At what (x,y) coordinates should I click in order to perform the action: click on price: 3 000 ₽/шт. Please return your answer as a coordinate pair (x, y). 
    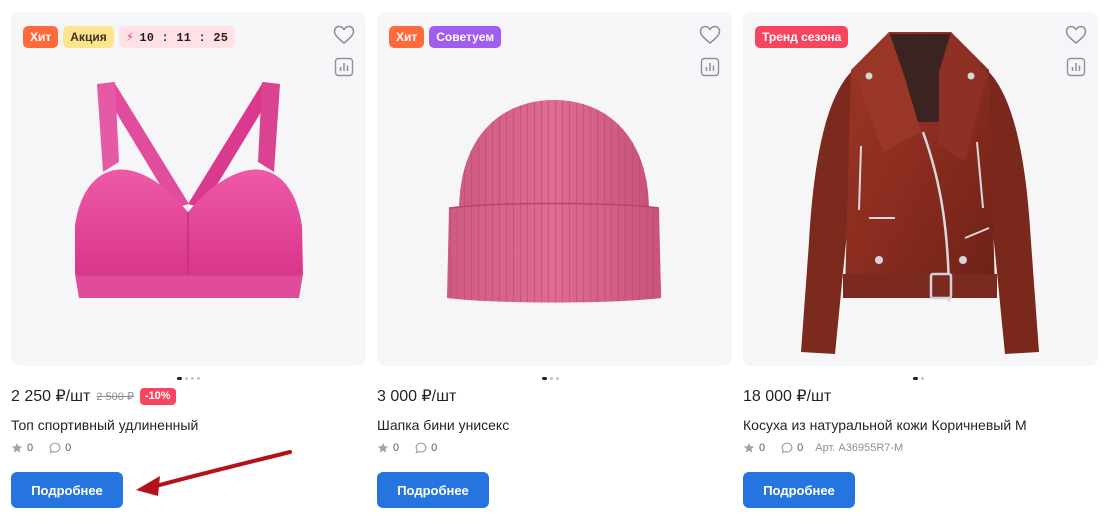
    Looking at the image, I should click on (417, 396).